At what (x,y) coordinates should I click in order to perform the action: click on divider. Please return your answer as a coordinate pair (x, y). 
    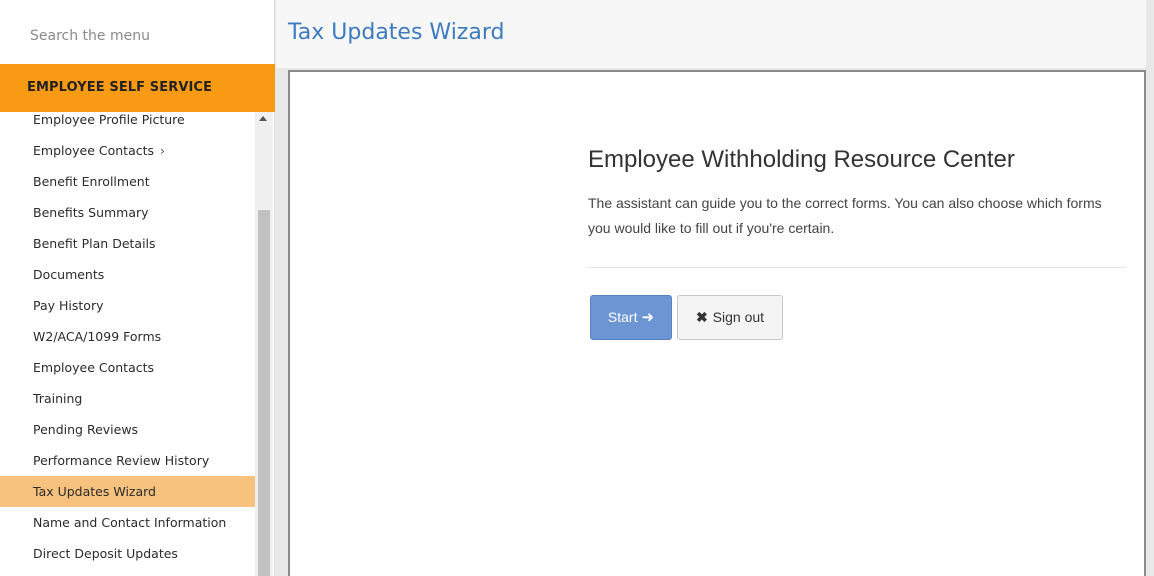
    Looking at the image, I should click on (857, 267).